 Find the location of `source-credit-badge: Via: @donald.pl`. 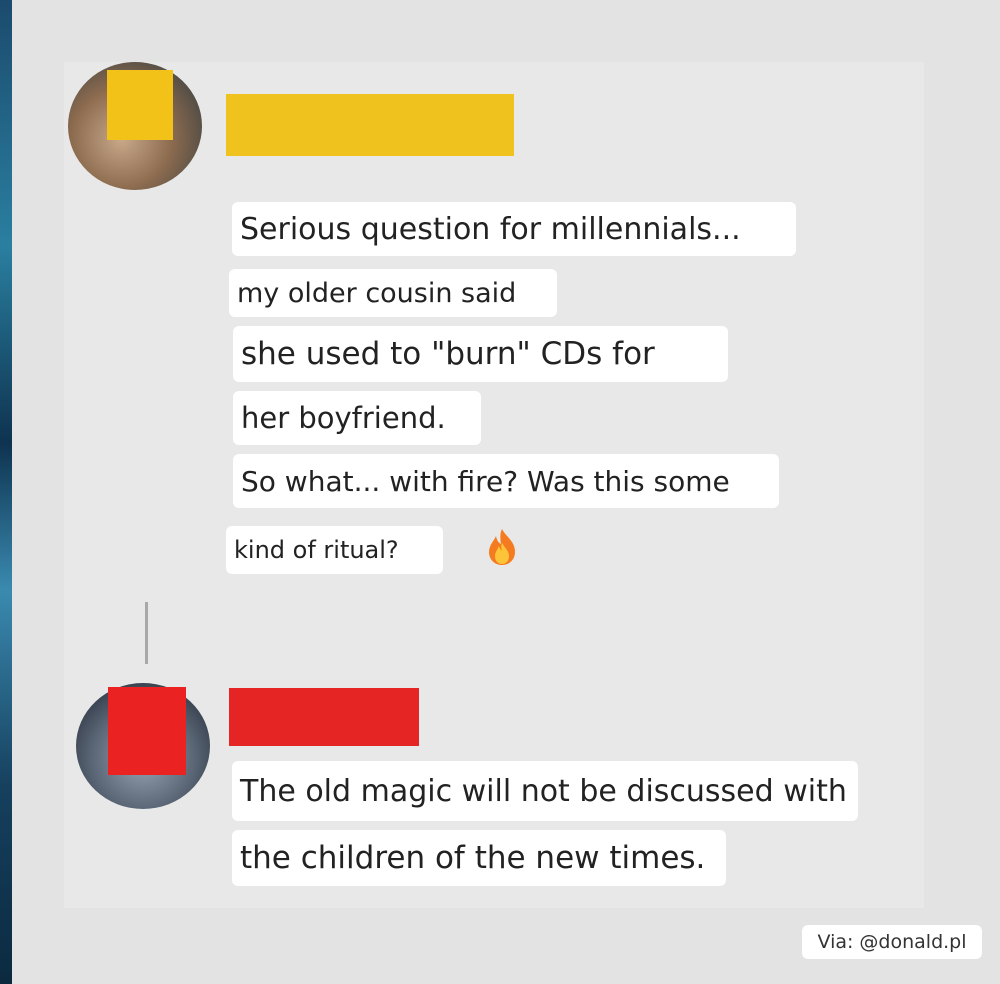

source-credit-badge: Via: @donald.pl is located at coordinates (892, 942).